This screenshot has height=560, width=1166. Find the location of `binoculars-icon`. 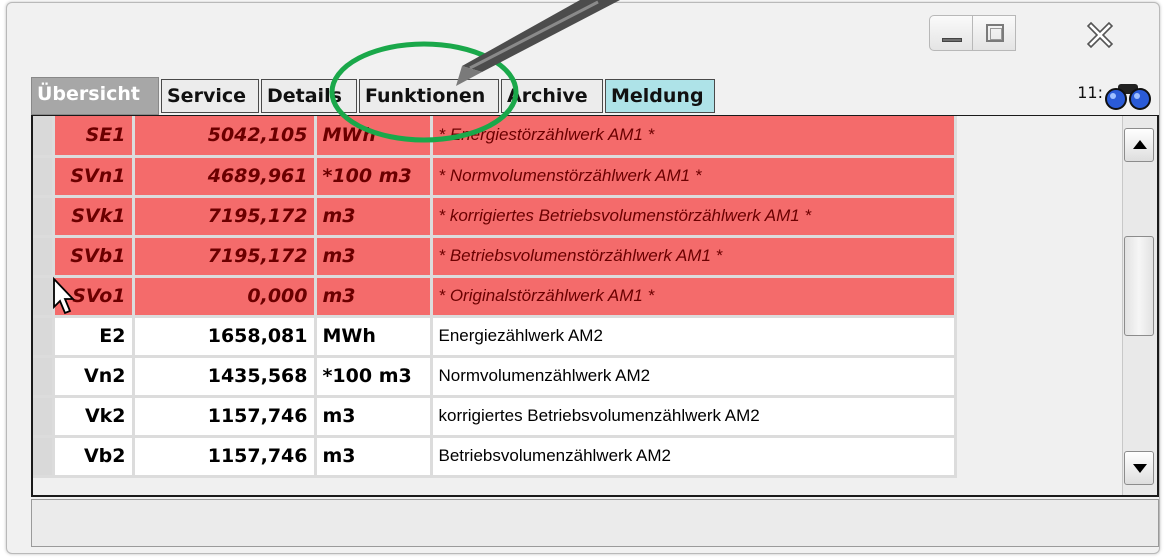

binoculars-icon is located at coordinates (1128, 96).